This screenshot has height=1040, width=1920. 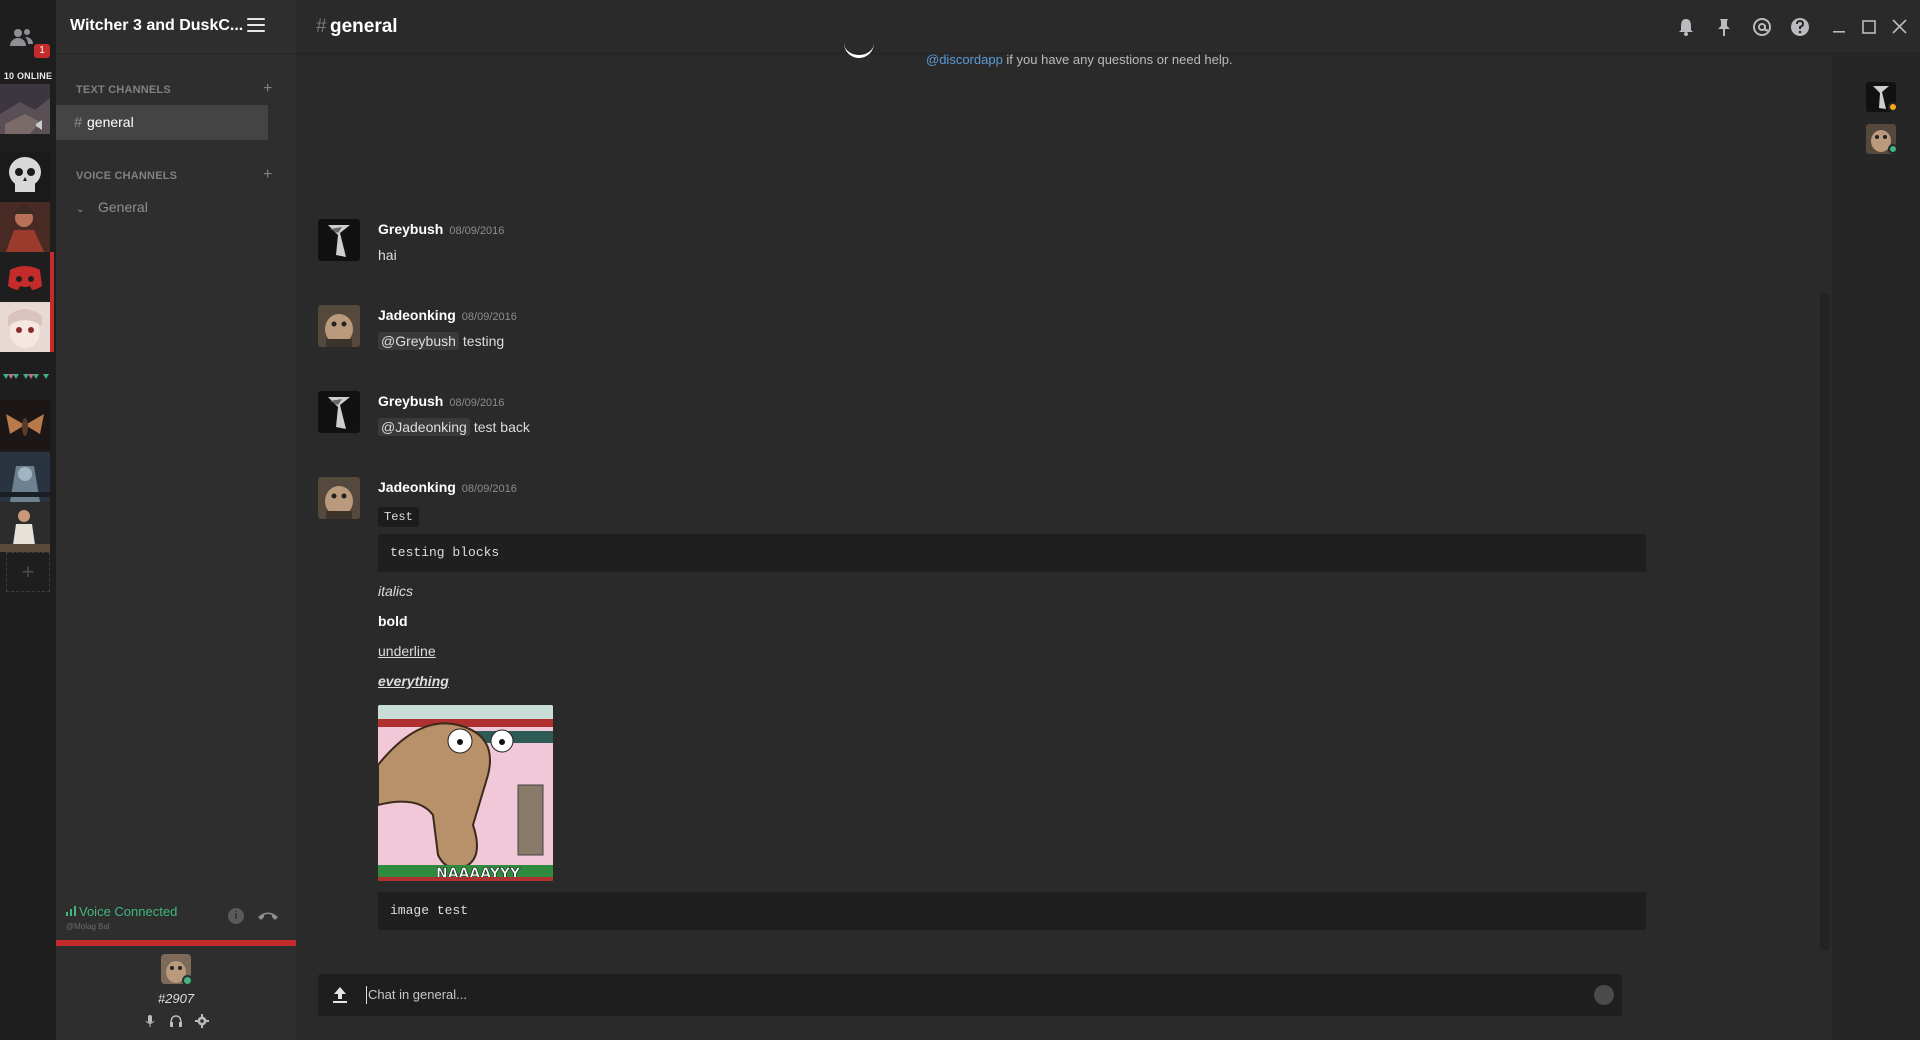 I want to click on text-cursor, so click(x=366, y=995).